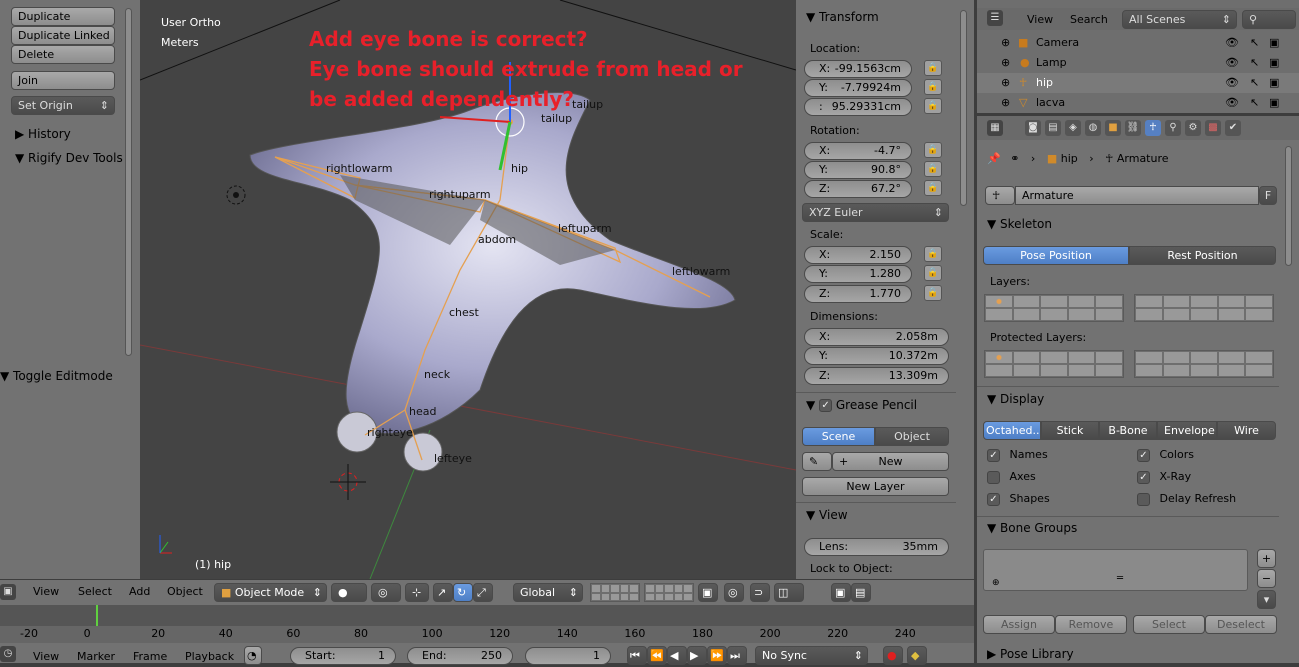 The width and height of the screenshot is (1299, 667). I want to click on display-envelope-button: Envelope, so click(1187, 430).